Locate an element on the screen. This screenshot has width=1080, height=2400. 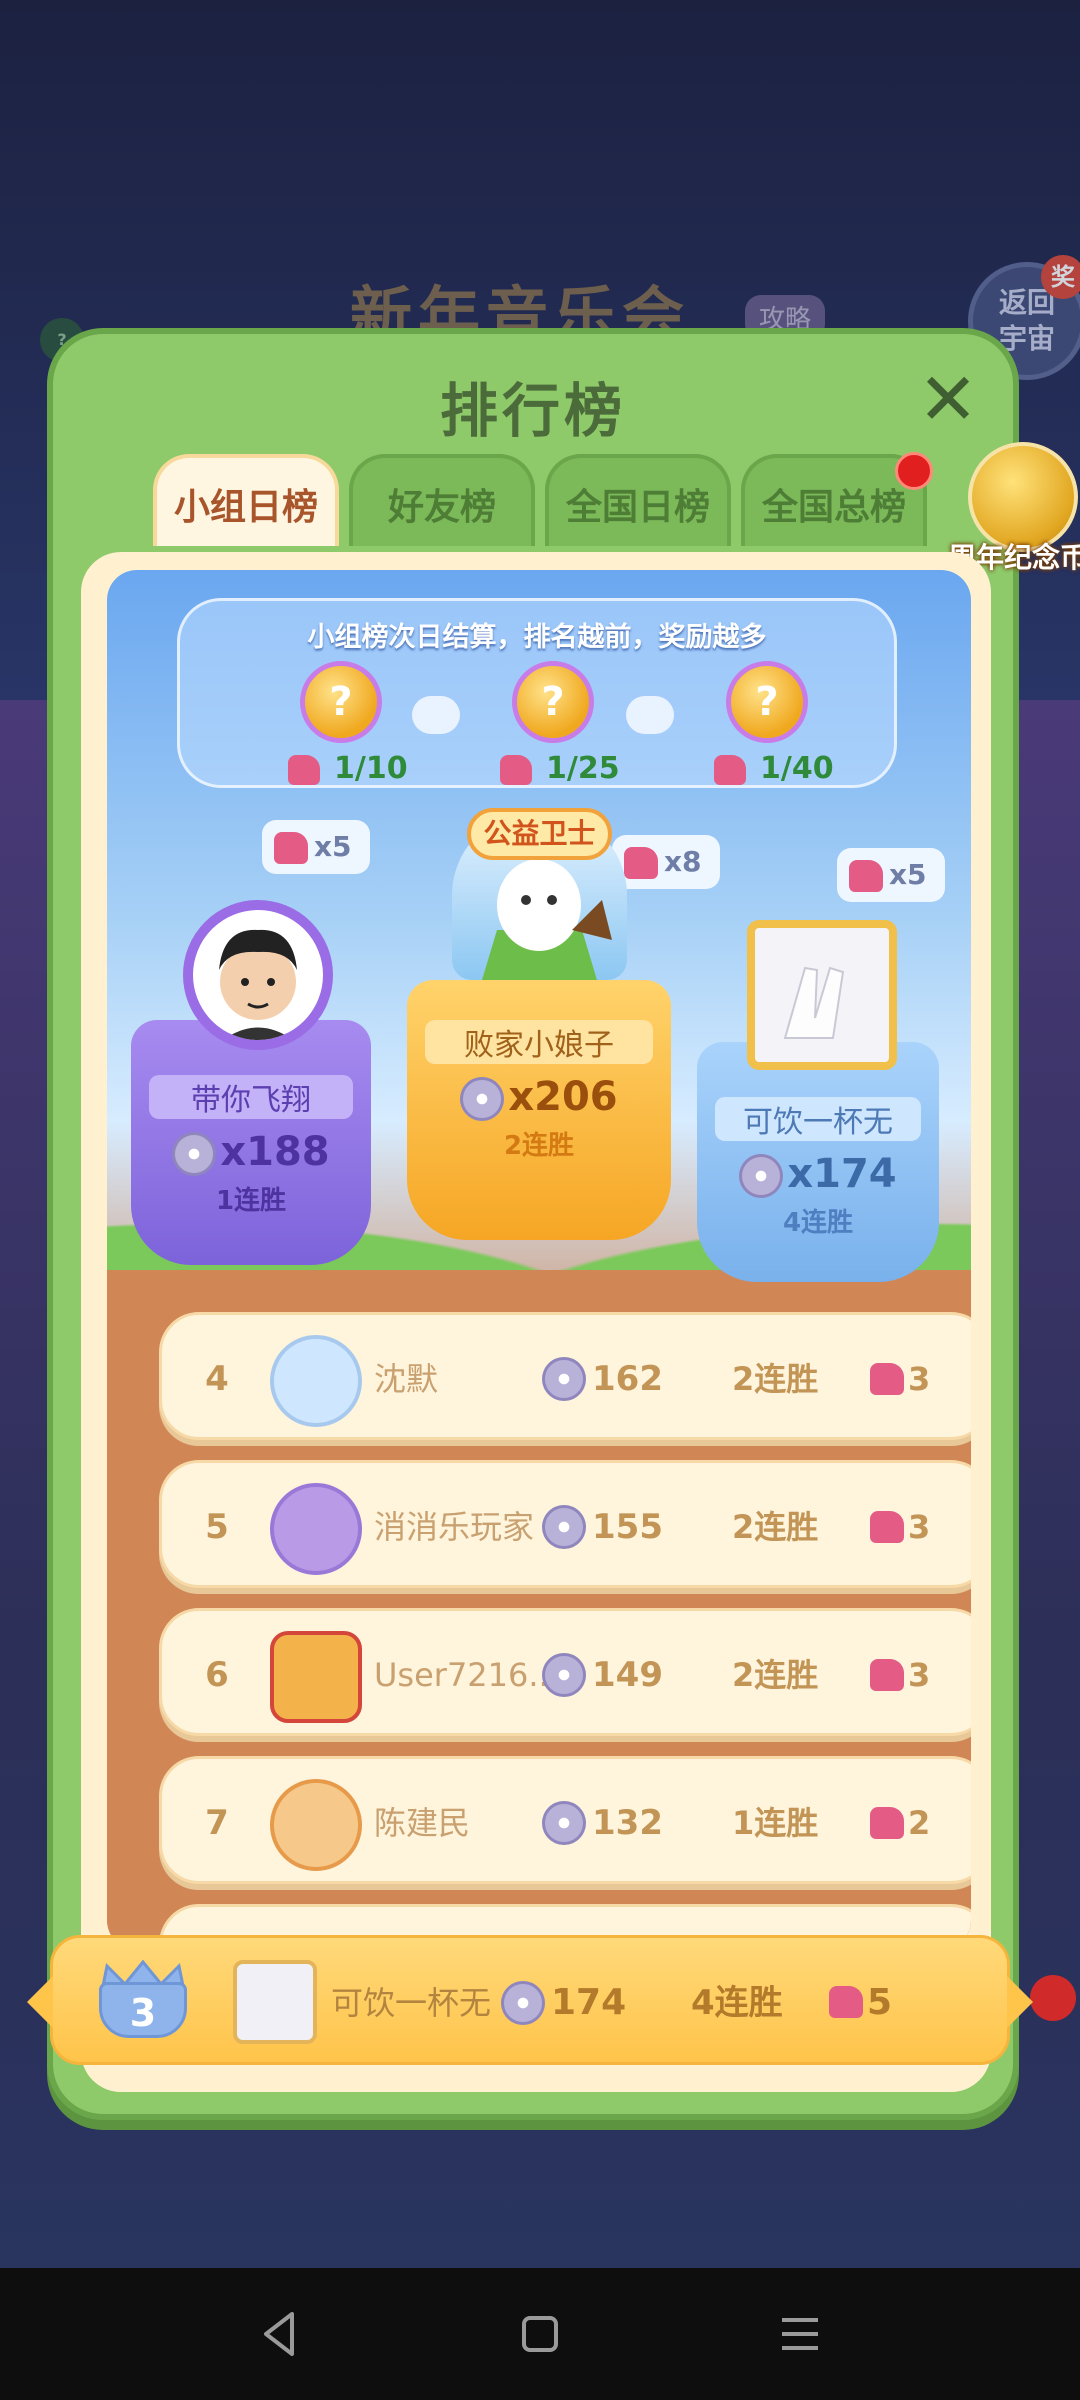
notification-dot is located at coordinates (1053, 1998).